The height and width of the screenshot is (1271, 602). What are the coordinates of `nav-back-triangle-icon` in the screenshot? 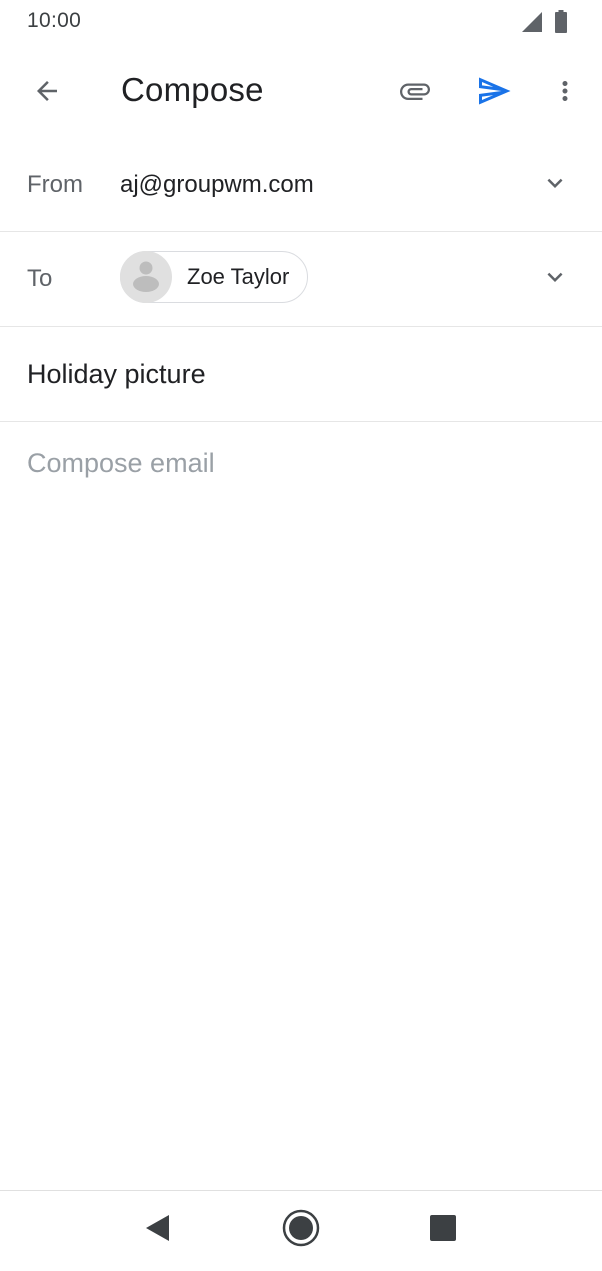 It's located at (158, 1230).